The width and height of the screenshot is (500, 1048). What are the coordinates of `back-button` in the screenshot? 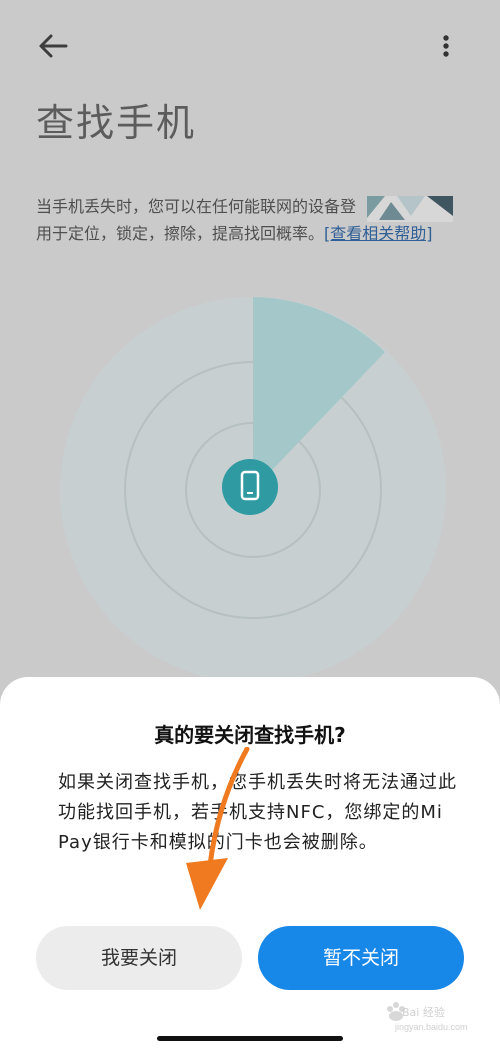 It's located at (53, 46).